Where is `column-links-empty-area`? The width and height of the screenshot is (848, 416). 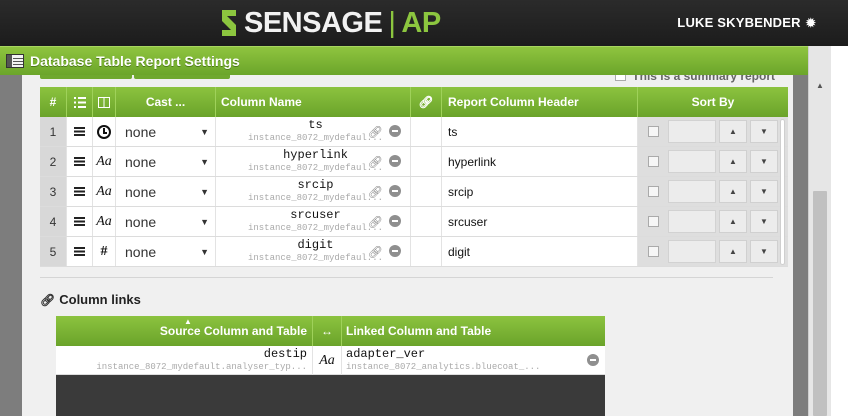
column-links-empty-area is located at coordinates (330, 395).